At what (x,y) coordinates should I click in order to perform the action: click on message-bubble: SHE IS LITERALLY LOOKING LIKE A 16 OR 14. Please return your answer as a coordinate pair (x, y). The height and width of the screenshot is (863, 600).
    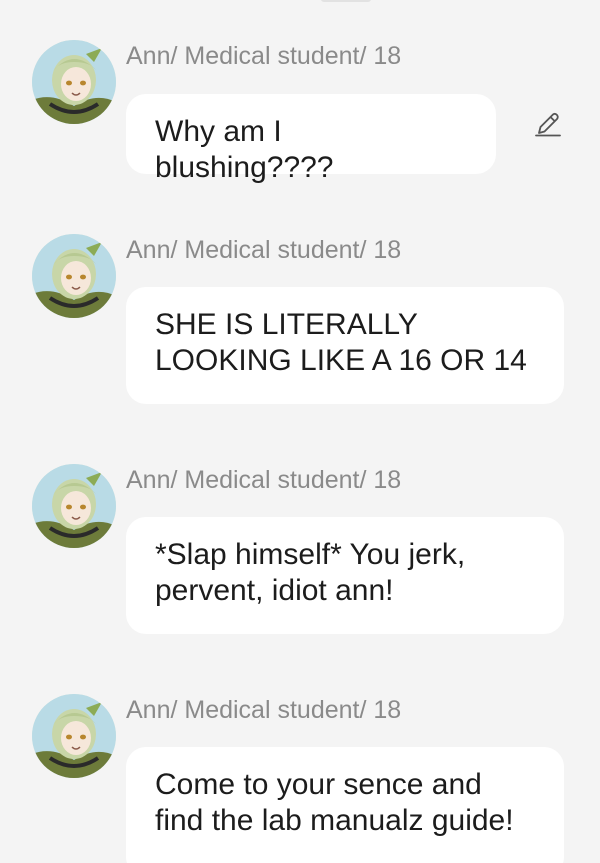
    Looking at the image, I should click on (345, 345).